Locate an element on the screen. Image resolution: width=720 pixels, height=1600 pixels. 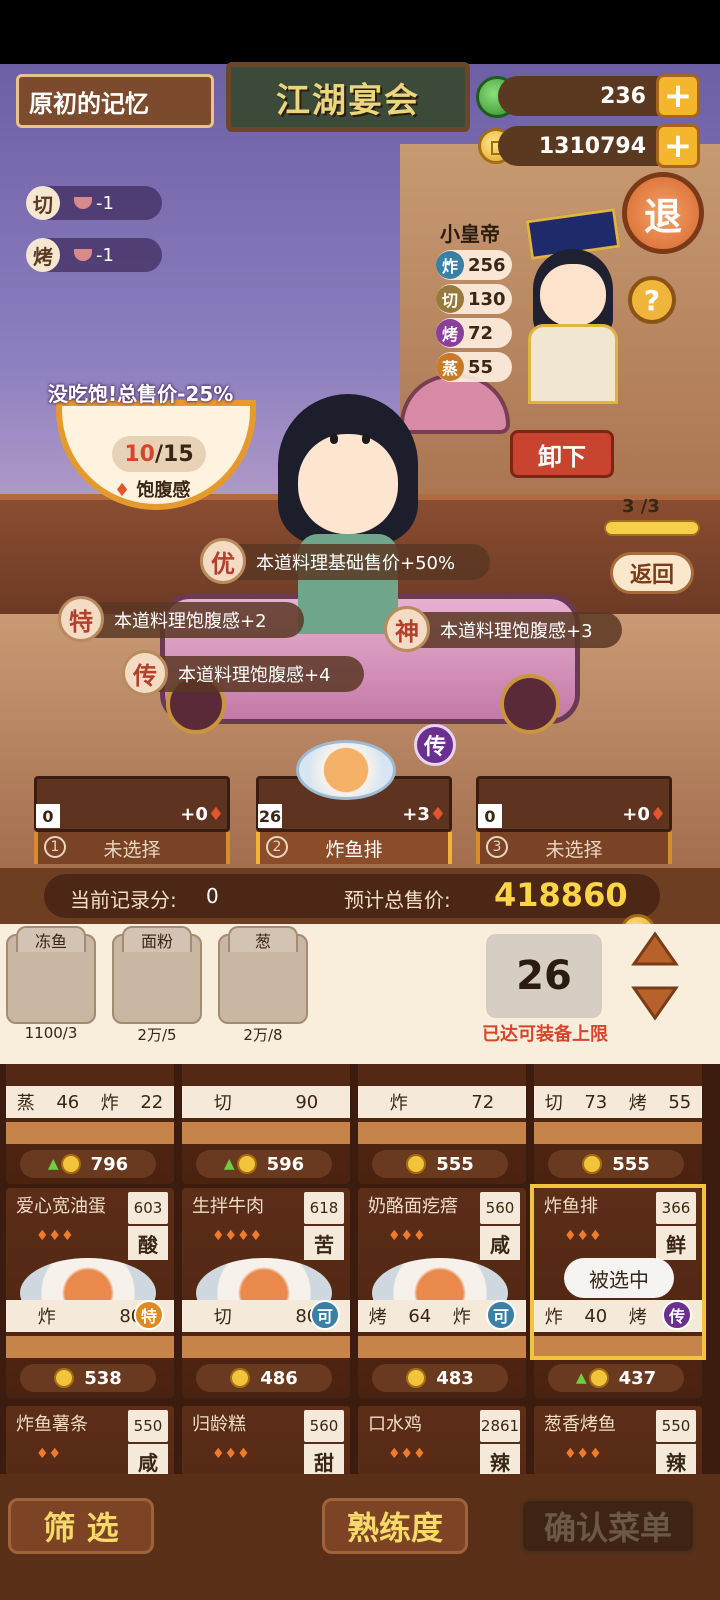
increase-arrow-icon is located at coordinates (655, 948).